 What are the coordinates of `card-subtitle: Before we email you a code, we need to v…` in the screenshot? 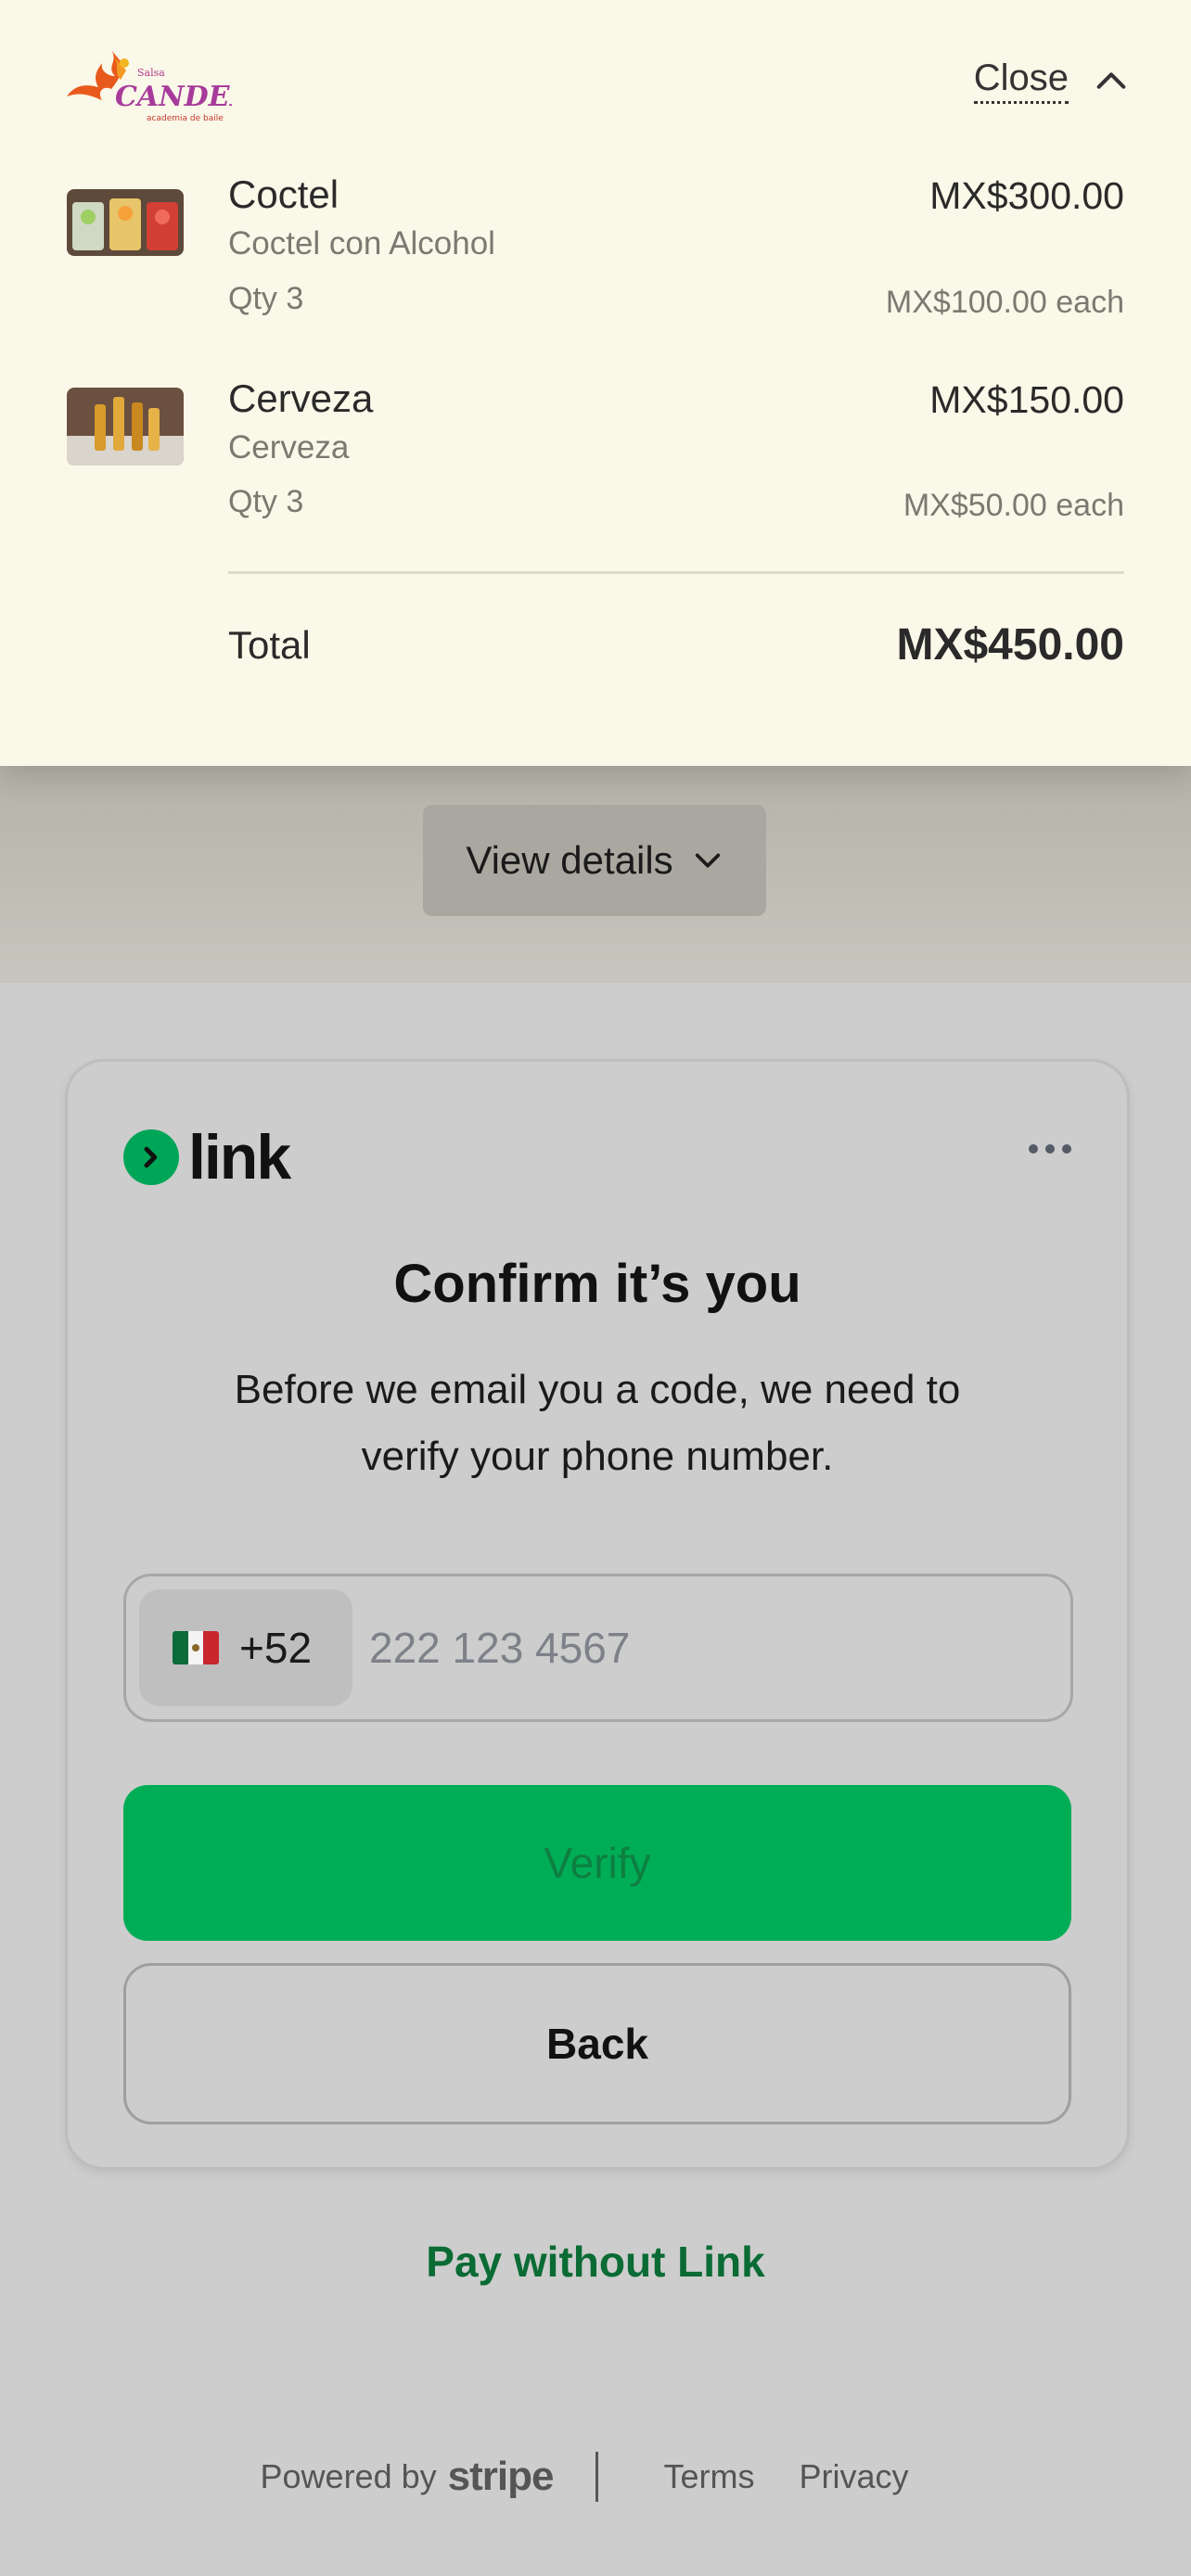 It's located at (597, 1423).